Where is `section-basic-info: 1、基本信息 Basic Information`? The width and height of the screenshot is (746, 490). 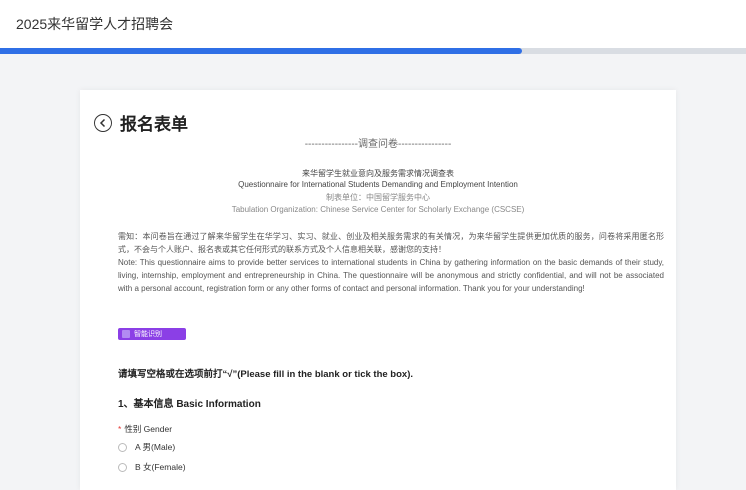 section-basic-info: 1、基本信息 Basic Information is located at coordinates (189, 404).